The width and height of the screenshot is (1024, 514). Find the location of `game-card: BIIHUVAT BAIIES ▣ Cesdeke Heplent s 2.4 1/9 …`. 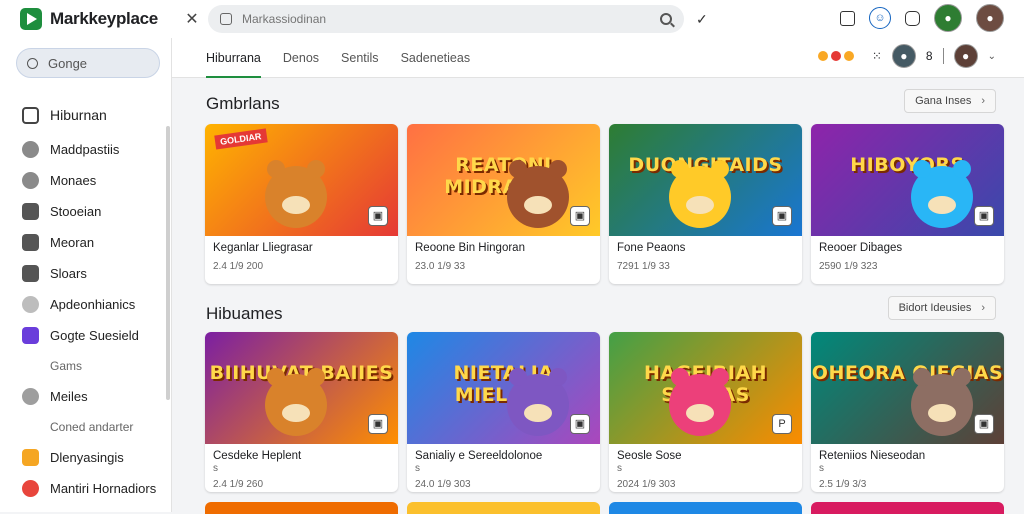

game-card: BIIHUVAT BAIIES ▣ Cesdeke Heplent s 2.4 1/9 … is located at coordinates (301, 412).